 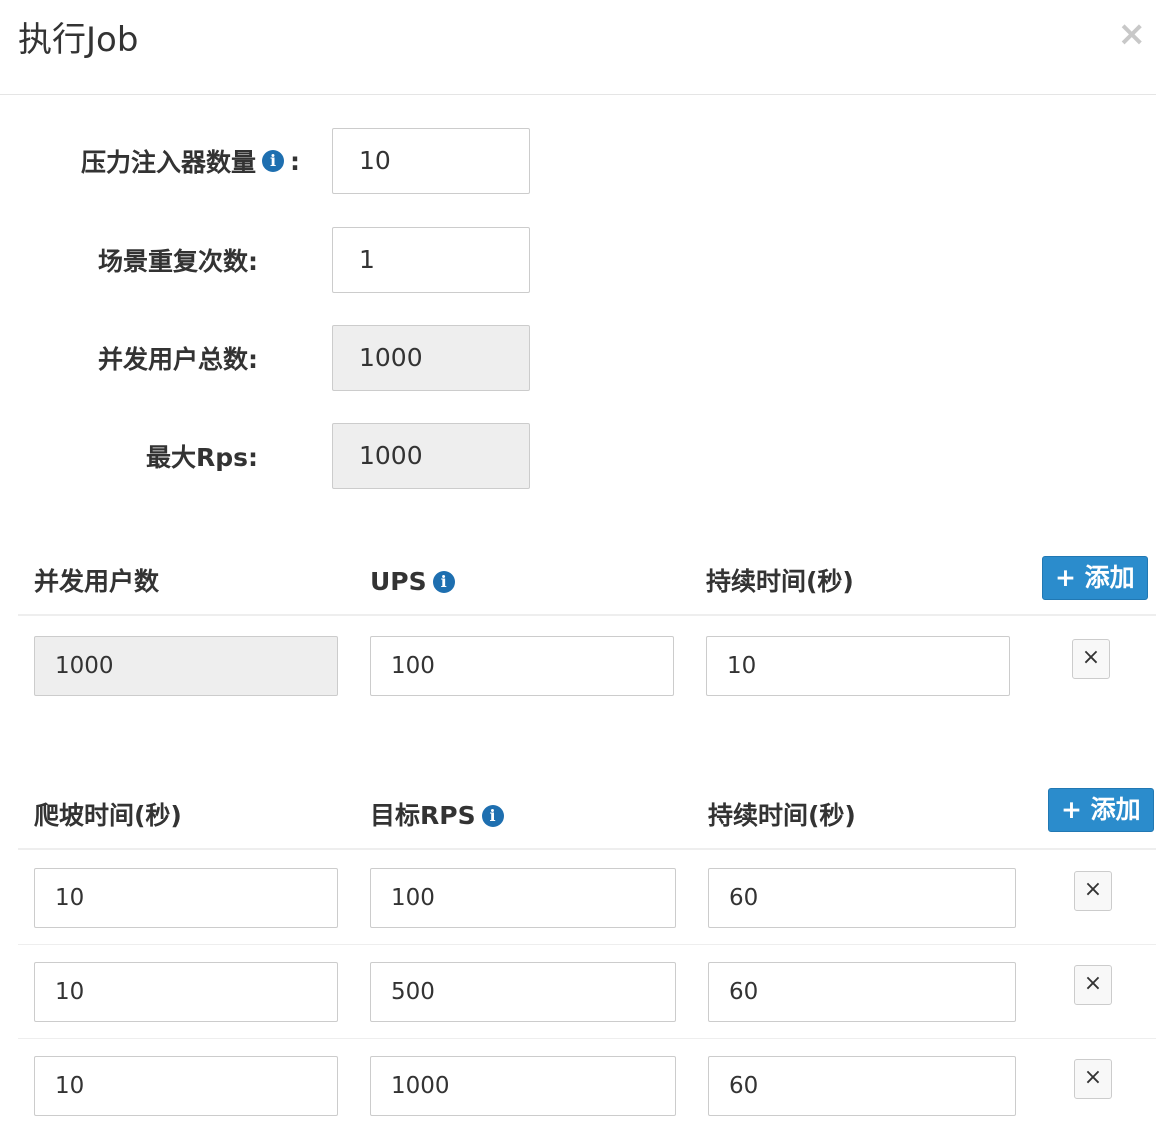 What do you see at coordinates (431, 456) in the screenshot?
I see `max-rps-input: 1000` at bounding box center [431, 456].